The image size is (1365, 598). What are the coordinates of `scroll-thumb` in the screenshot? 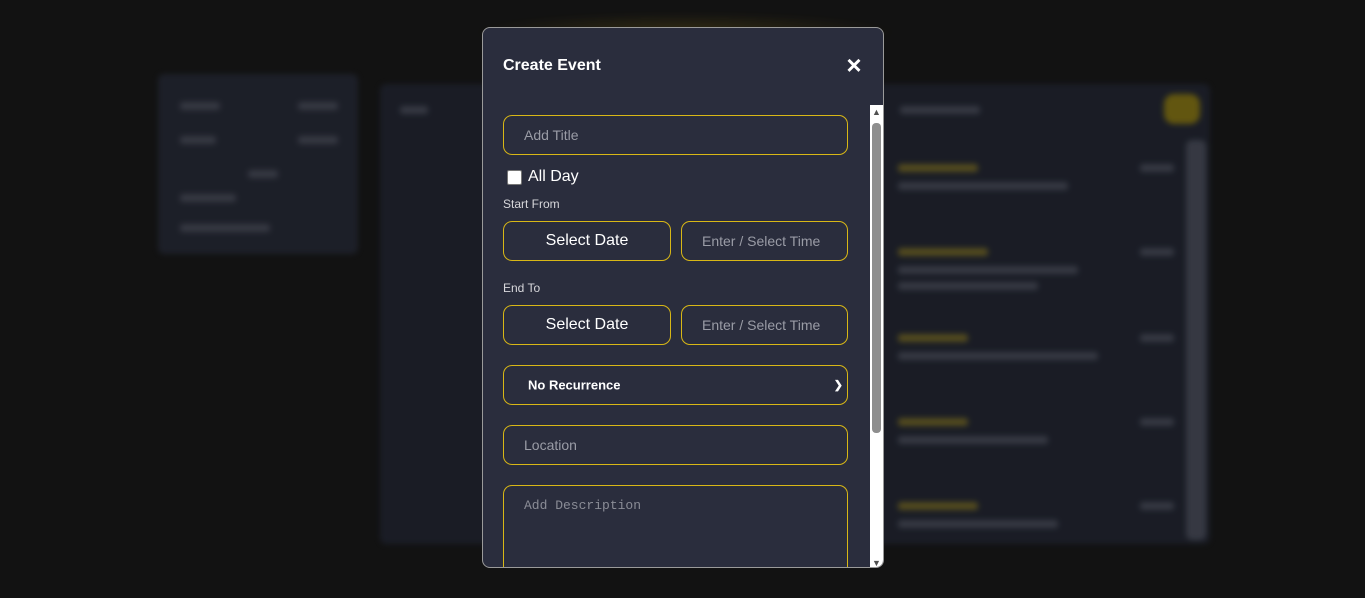 It's located at (876, 278).